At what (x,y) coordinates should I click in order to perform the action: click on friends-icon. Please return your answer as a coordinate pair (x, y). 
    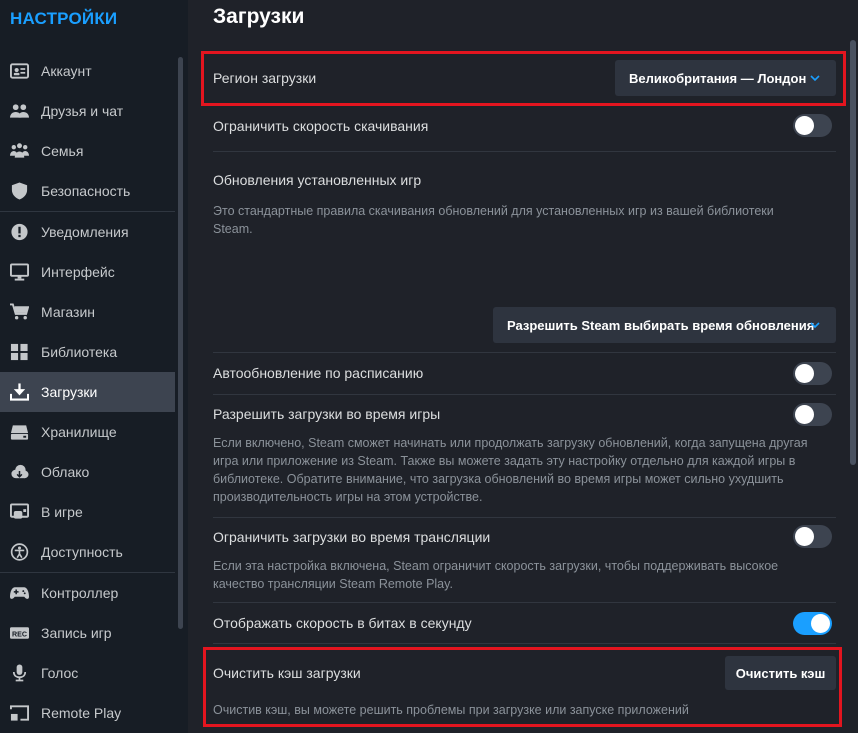
    Looking at the image, I should click on (19, 111).